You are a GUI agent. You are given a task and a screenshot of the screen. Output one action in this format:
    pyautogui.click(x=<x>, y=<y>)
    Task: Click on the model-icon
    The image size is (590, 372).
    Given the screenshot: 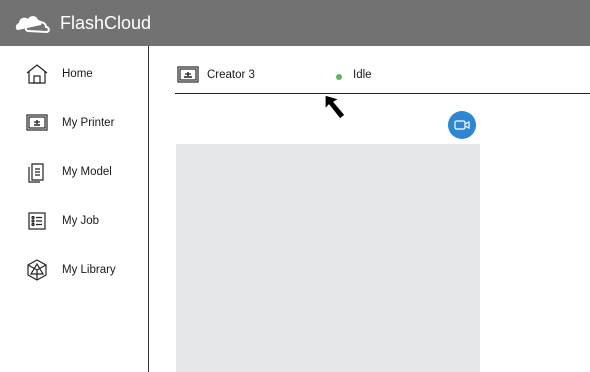 What is the action you would take?
    pyautogui.click(x=37, y=172)
    